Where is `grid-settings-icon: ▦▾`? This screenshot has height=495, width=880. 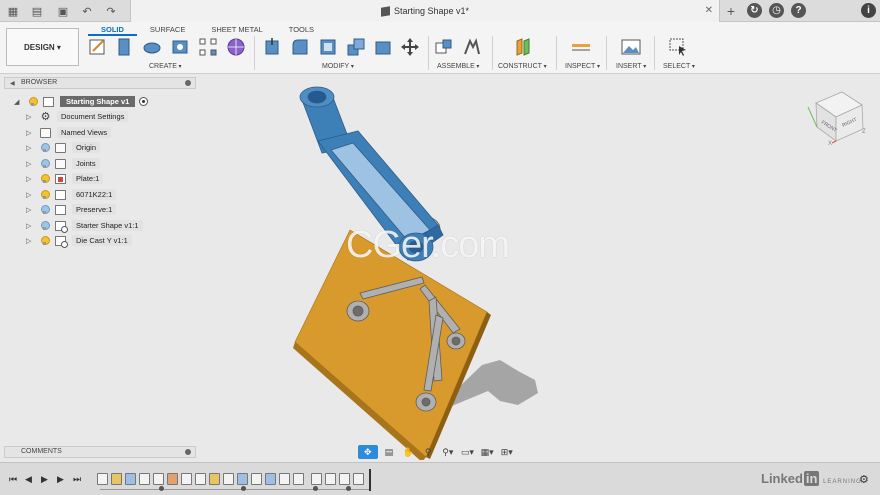
grid-settings-icon: ▦▾ is located at coordinates (487, 452).